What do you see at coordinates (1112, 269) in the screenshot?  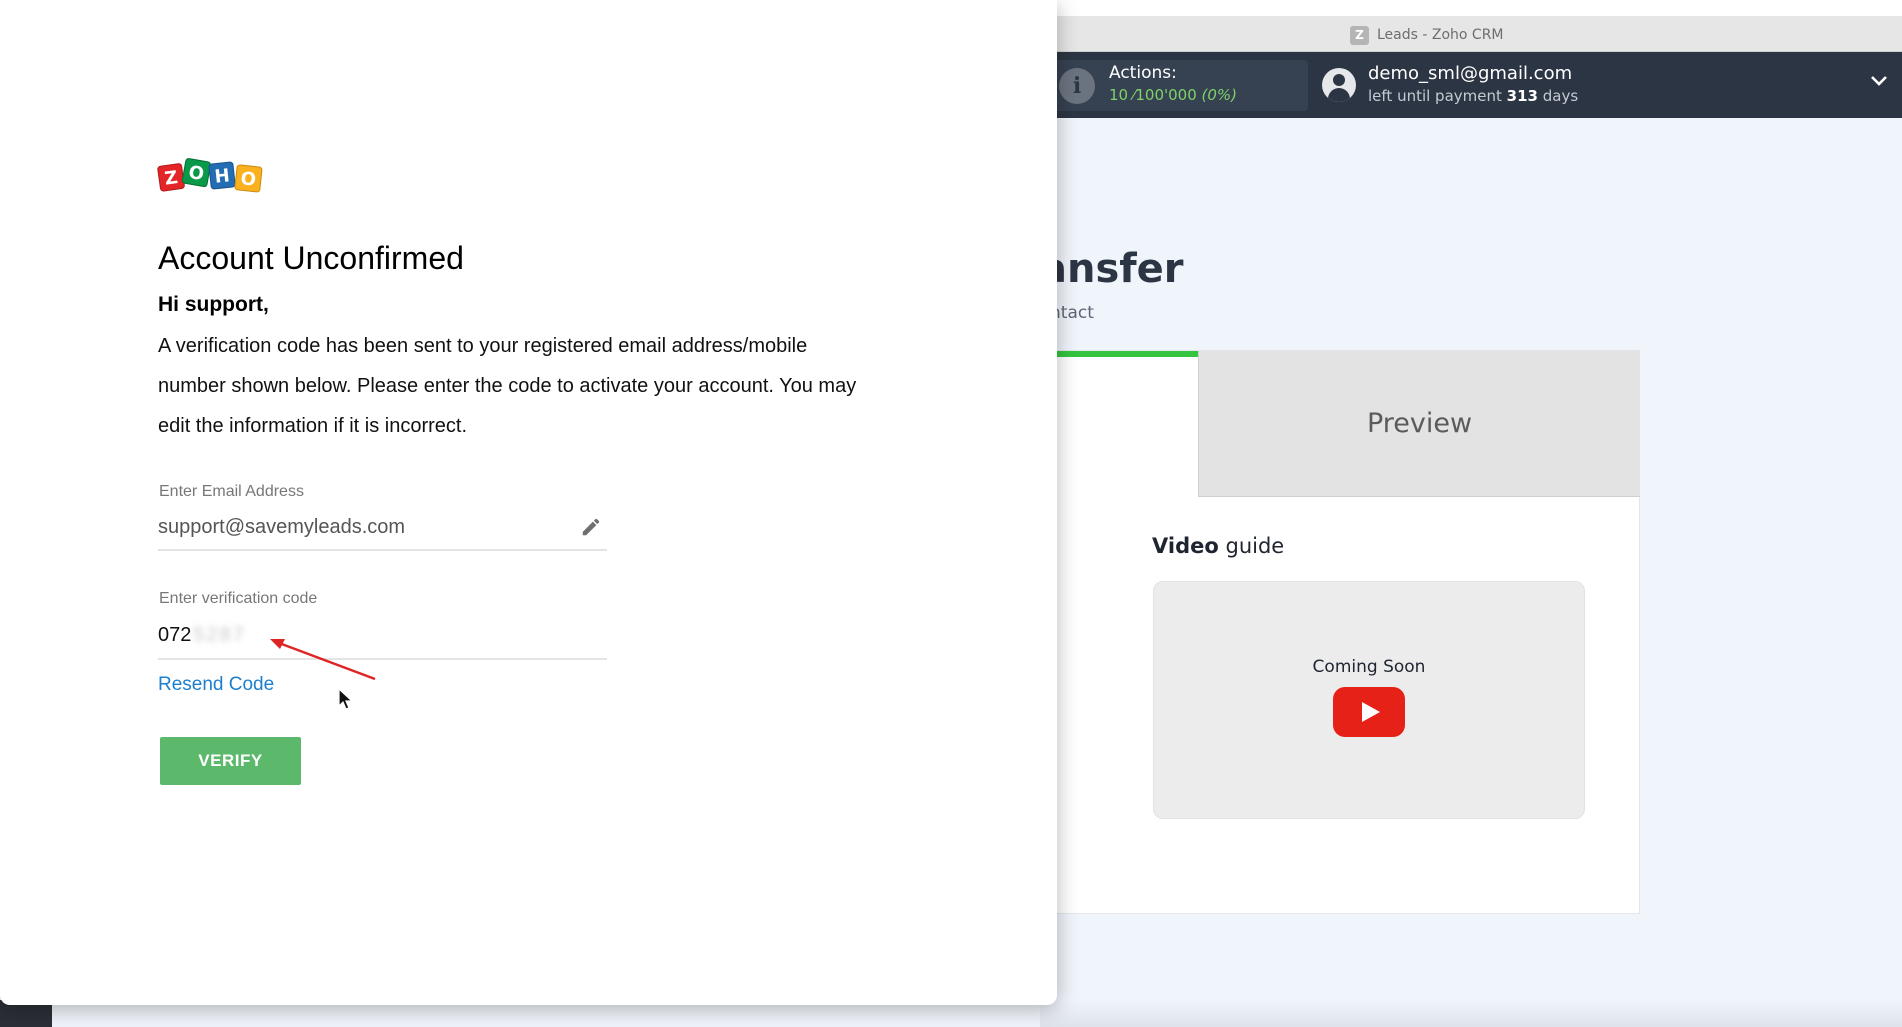 I see `page-heading: ansfer` at bounding box center [1112, 269].